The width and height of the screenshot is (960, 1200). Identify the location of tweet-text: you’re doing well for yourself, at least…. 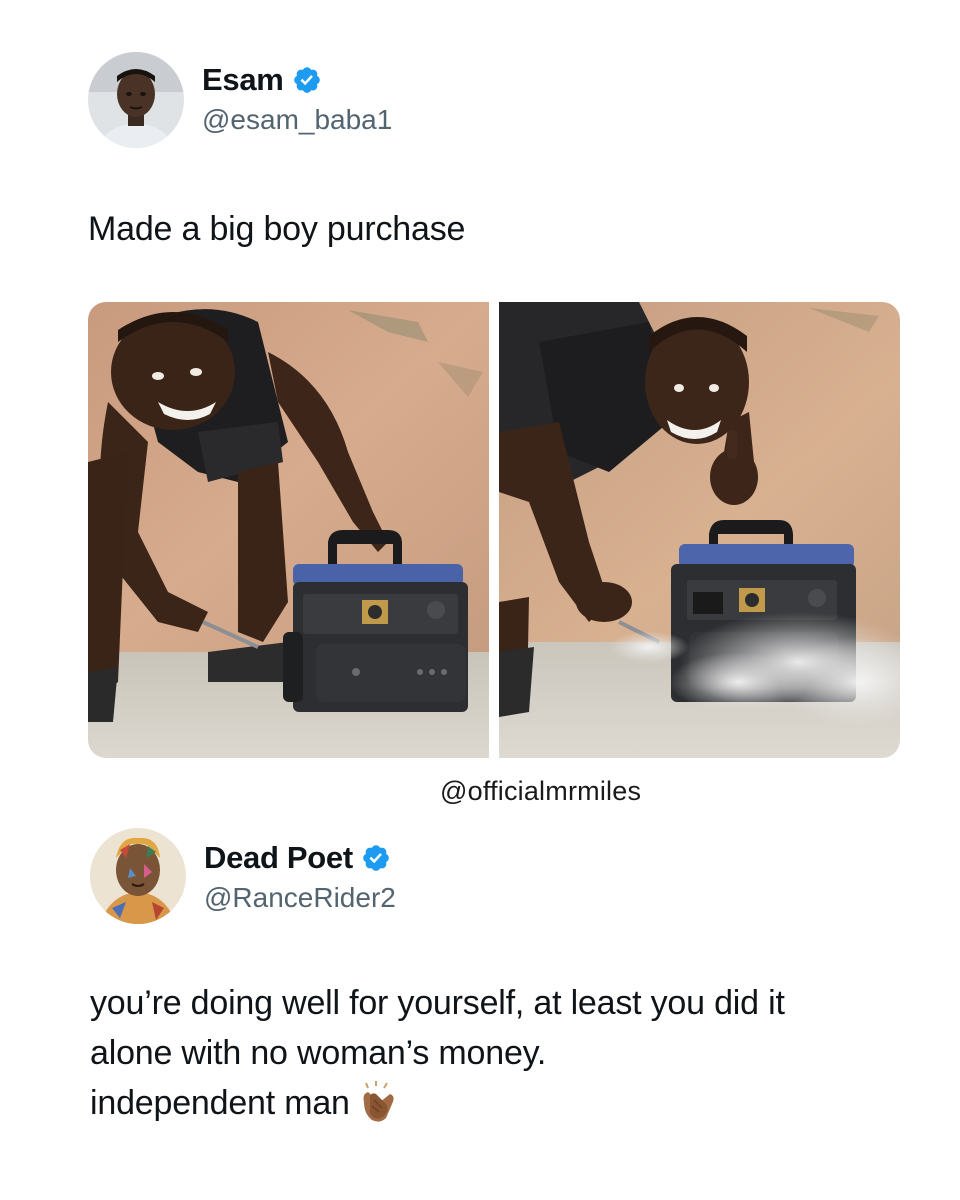
(437, 1053).